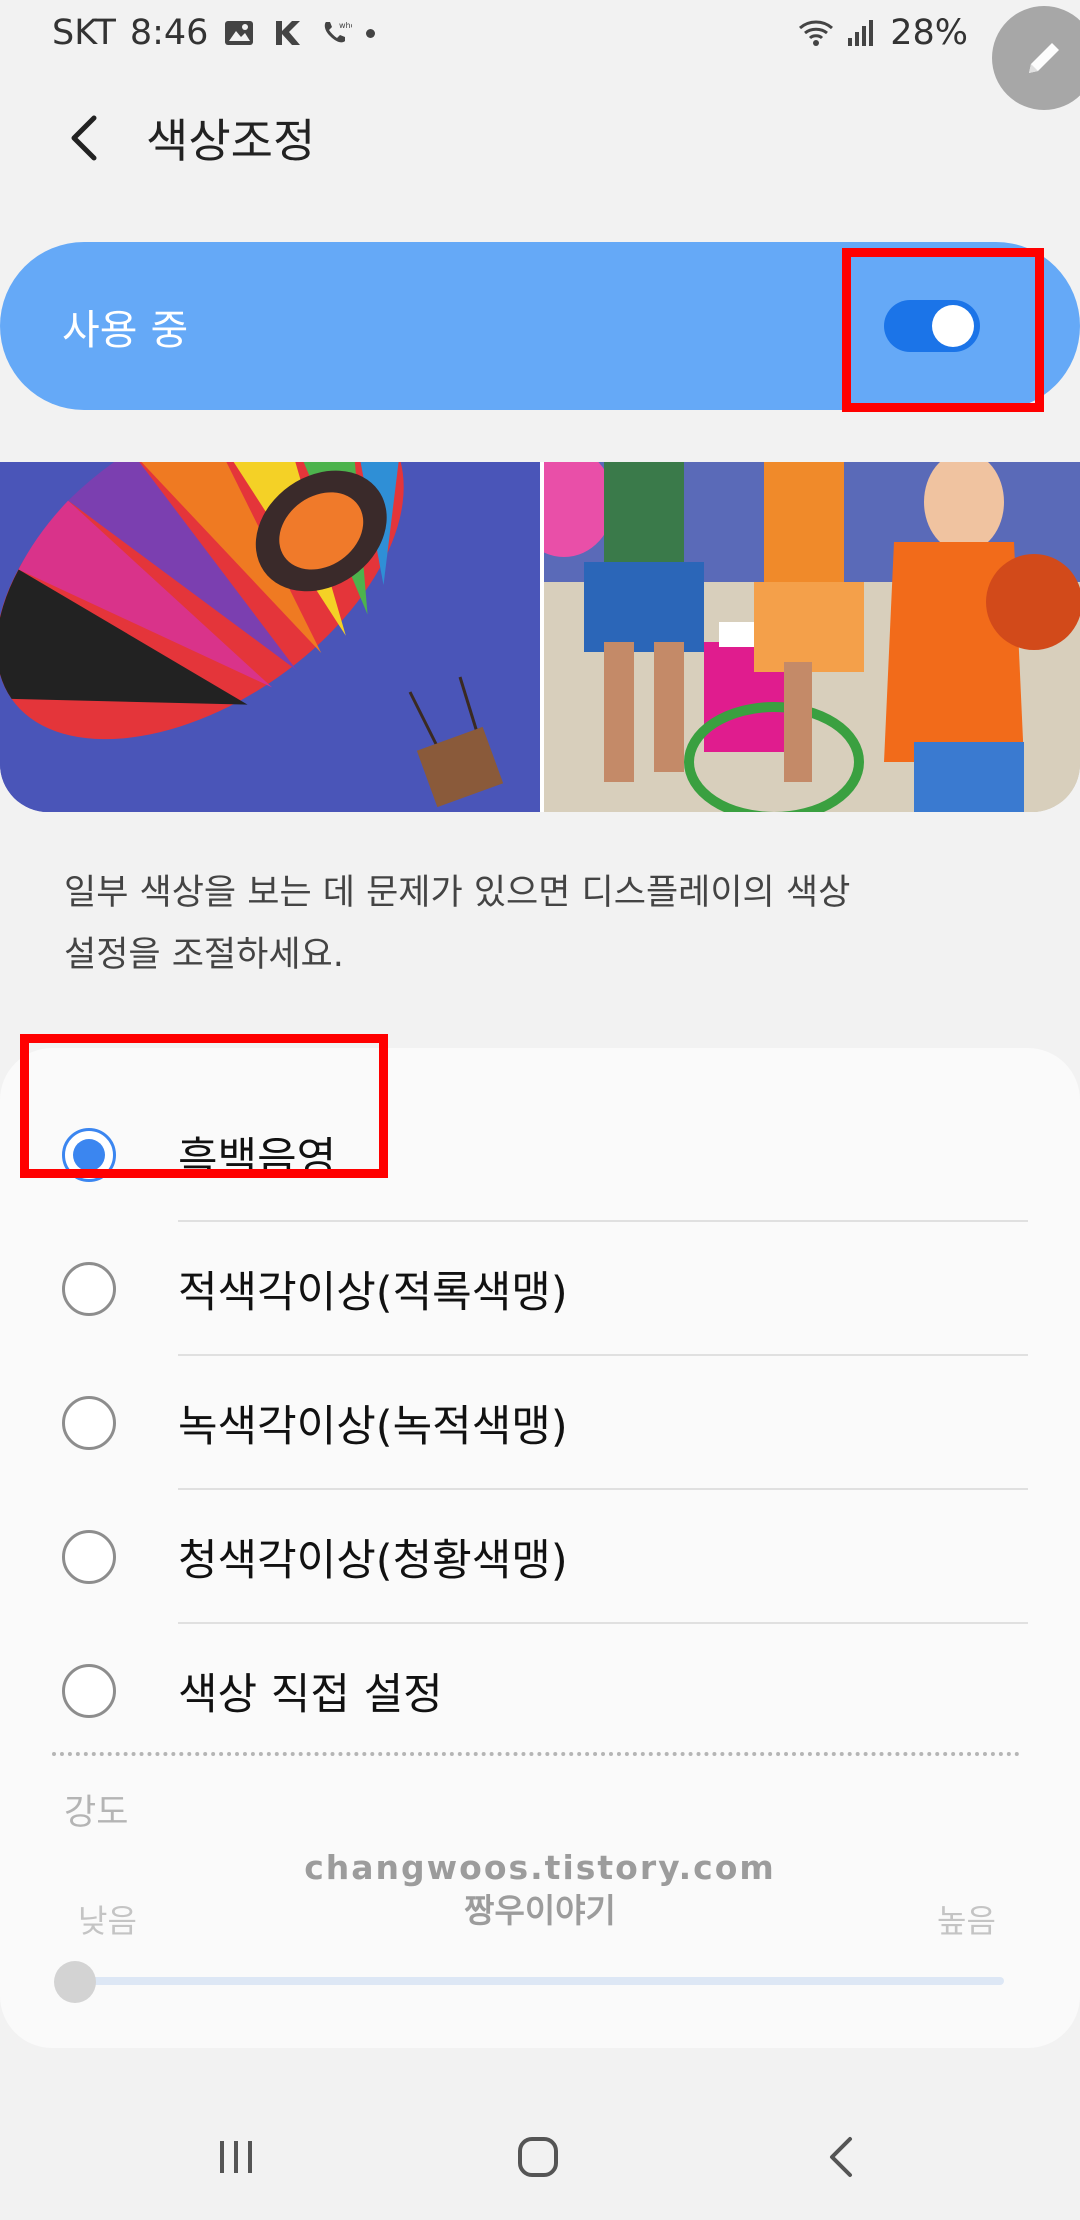  What do you see at coordinates (371, 33) in the screenshot?
I see `notification-dot-icon` at bounding box center [371, 33].